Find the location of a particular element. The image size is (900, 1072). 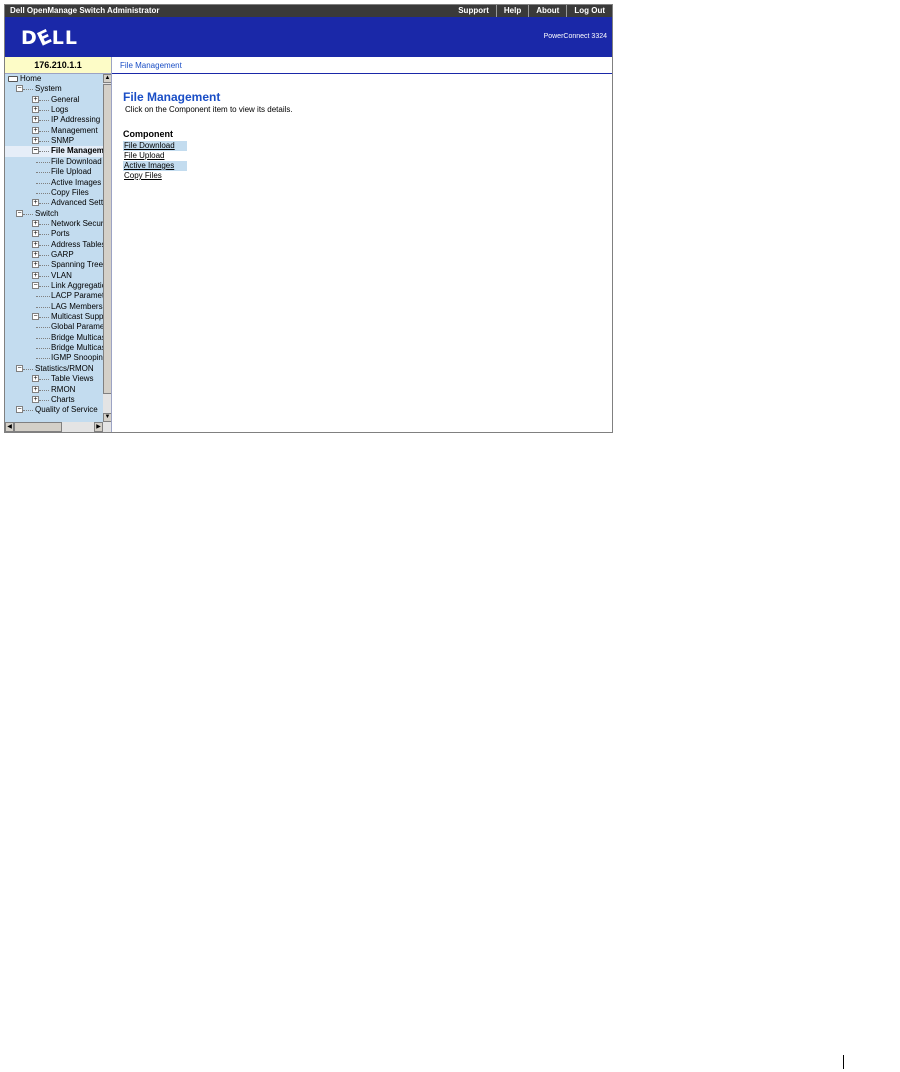

tree-item: + General is located at coordinates (54, 100).